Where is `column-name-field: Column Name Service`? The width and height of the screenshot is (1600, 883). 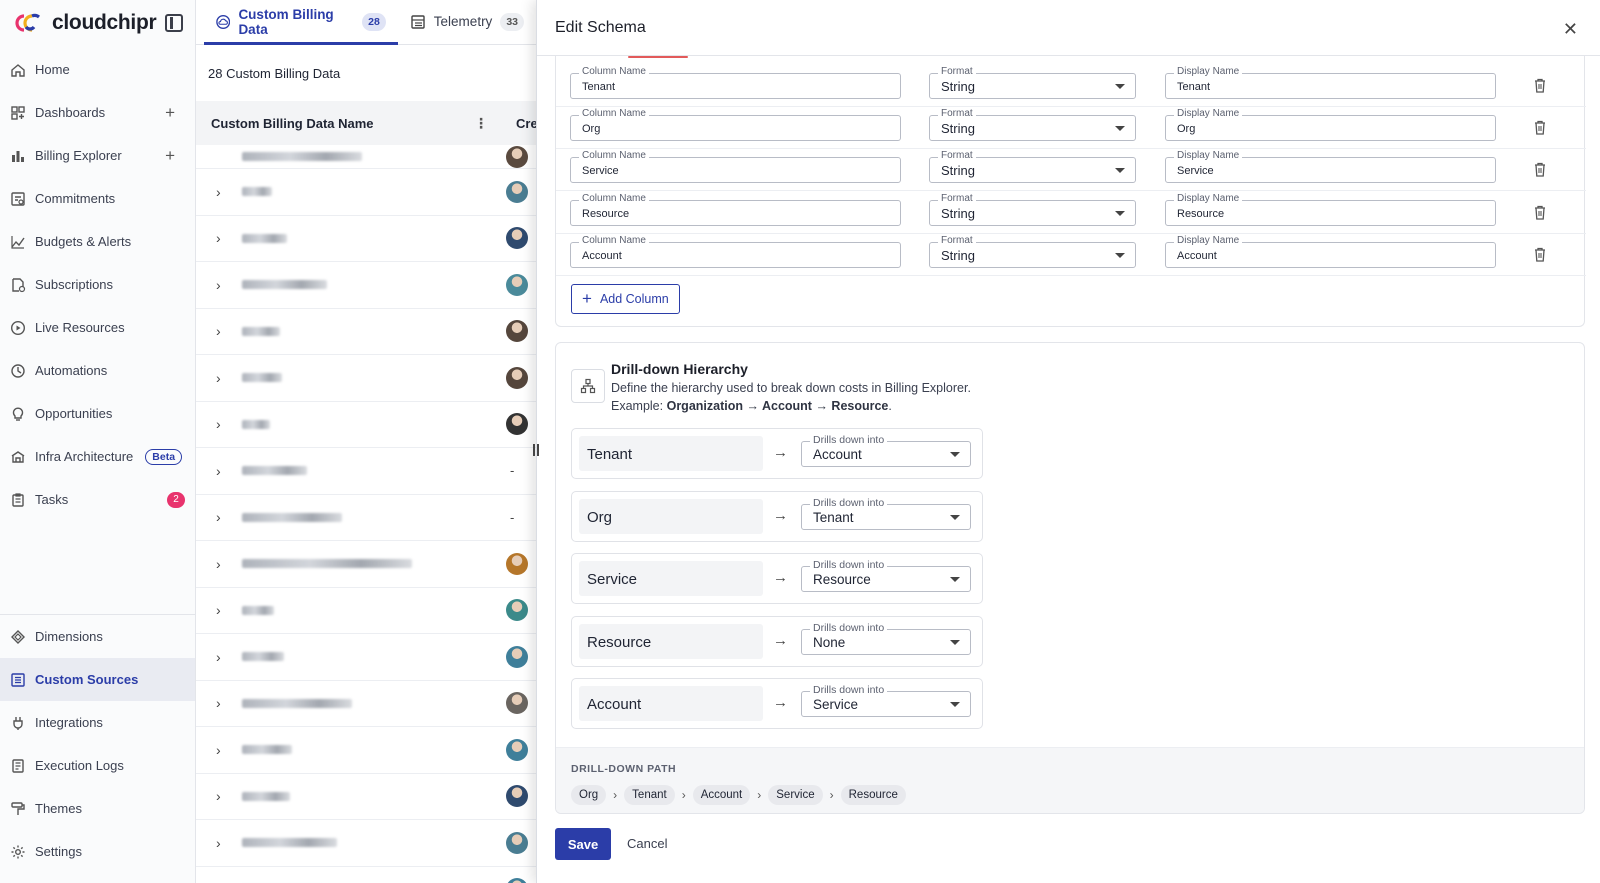 column-name-field: Column Name Service is located at coordinates (735, 167).